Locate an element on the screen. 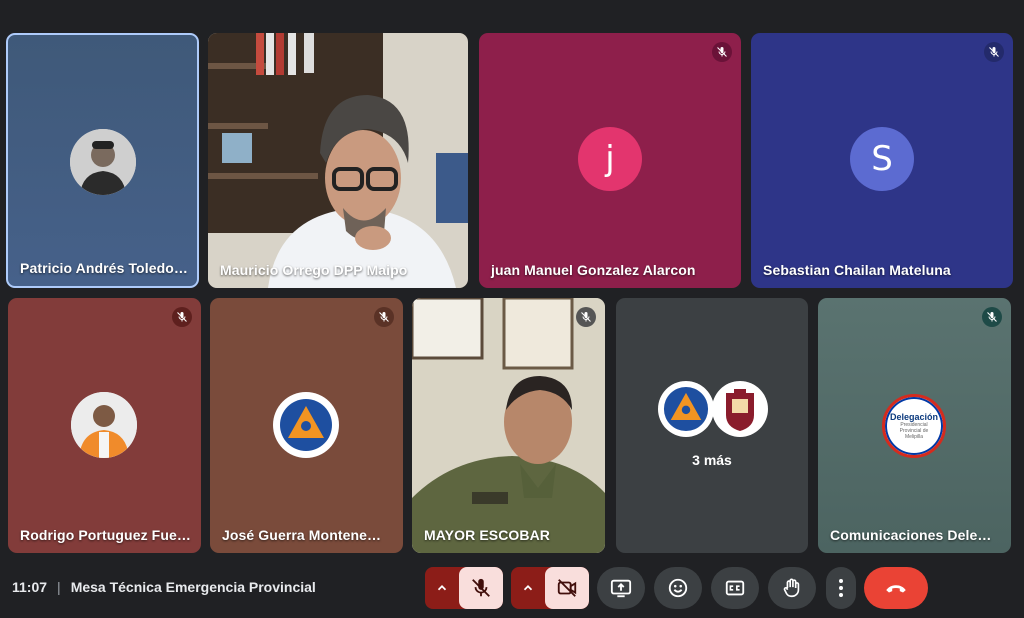 The height and width of the screenshot is (618, 1024). emoji-icon is located at coordinates (678, 588).